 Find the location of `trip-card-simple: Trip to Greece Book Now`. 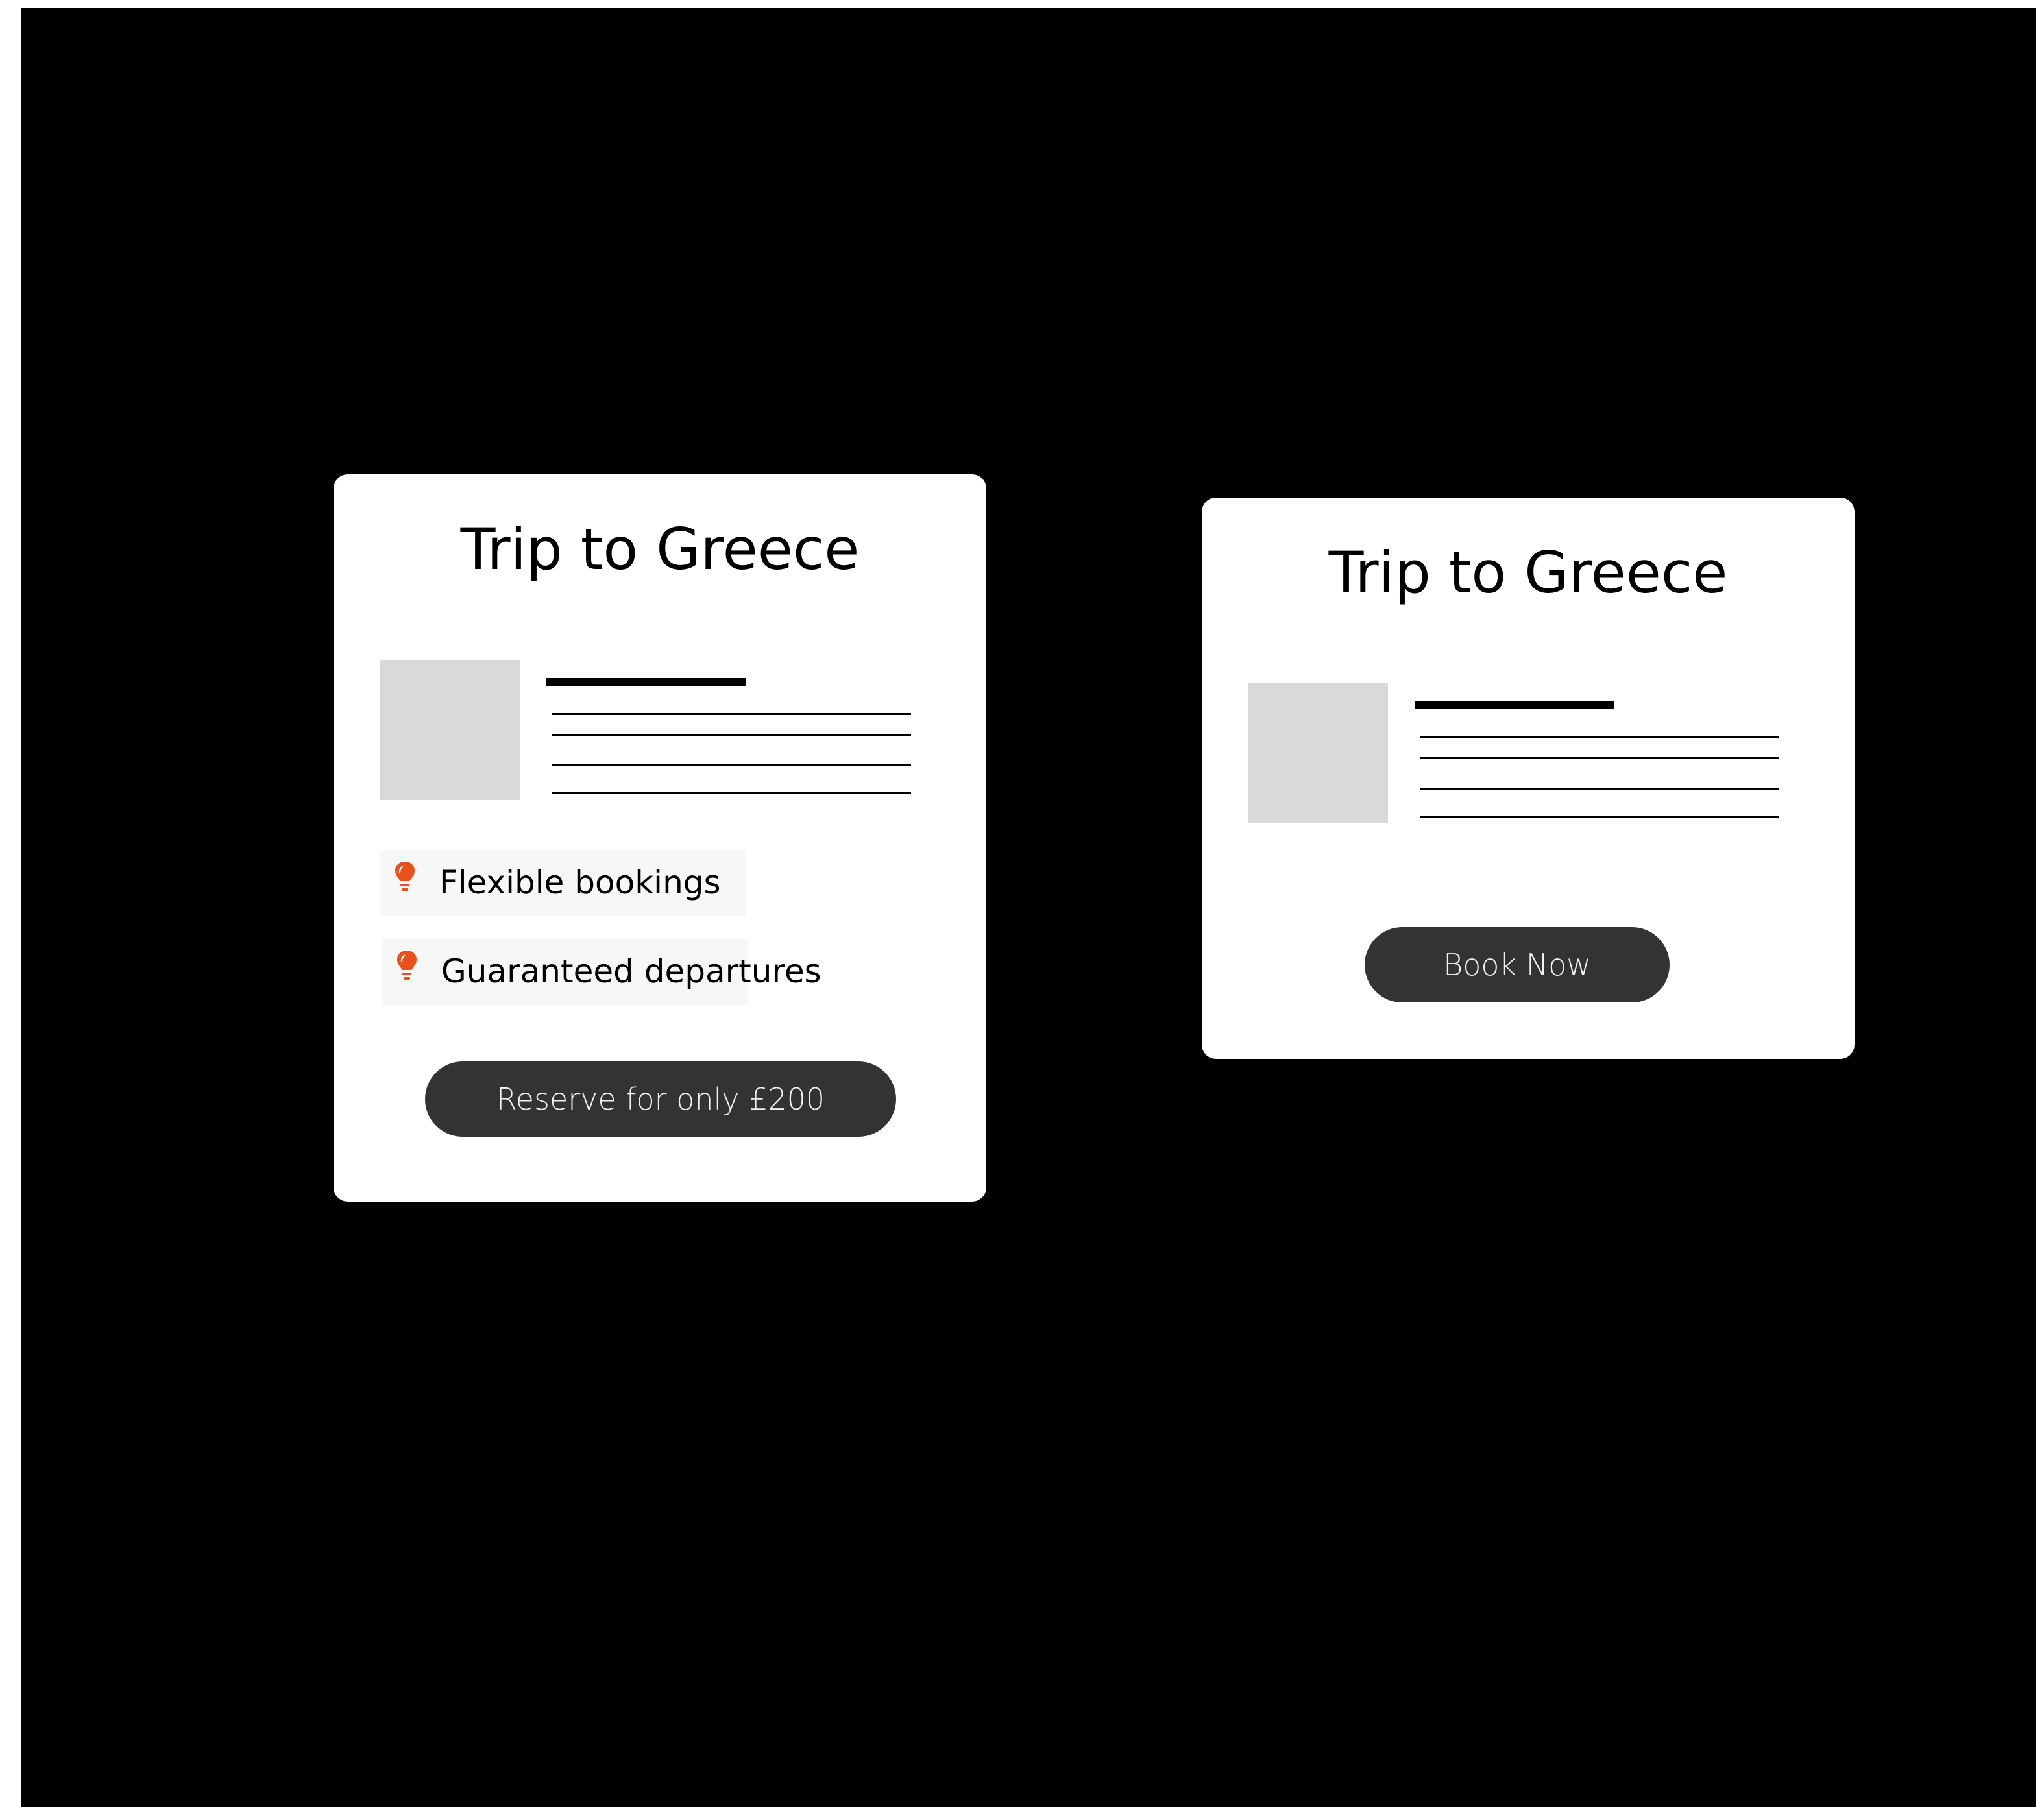

trip-card-simple: Trip to Greece Book Now is located at coordinates (1528, 778).